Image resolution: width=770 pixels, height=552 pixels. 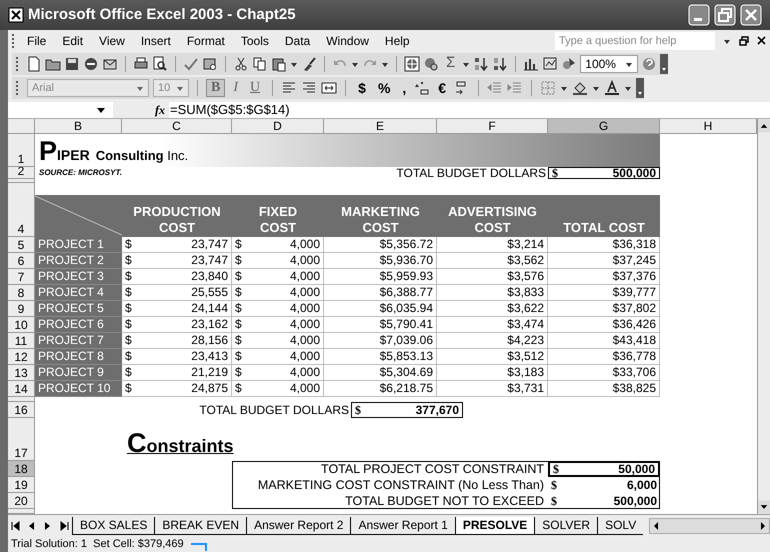 I want to click on scroll-up-icon, so click(x=764, y=126).